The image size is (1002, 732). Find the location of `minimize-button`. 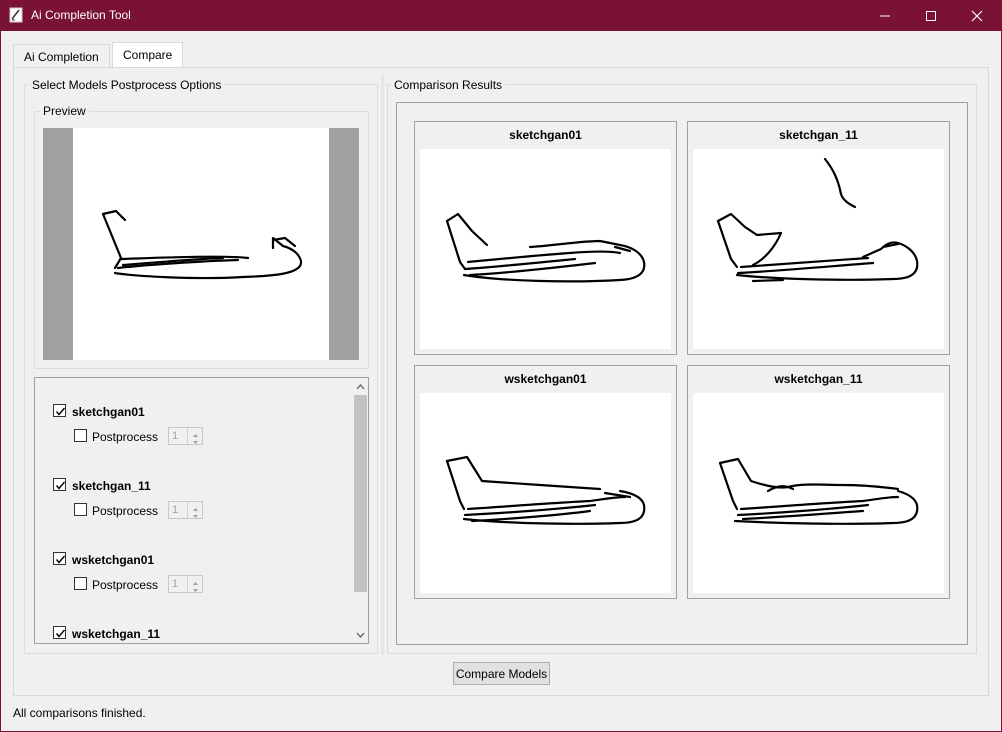

minimize-button is located at coordinates (885, 15).